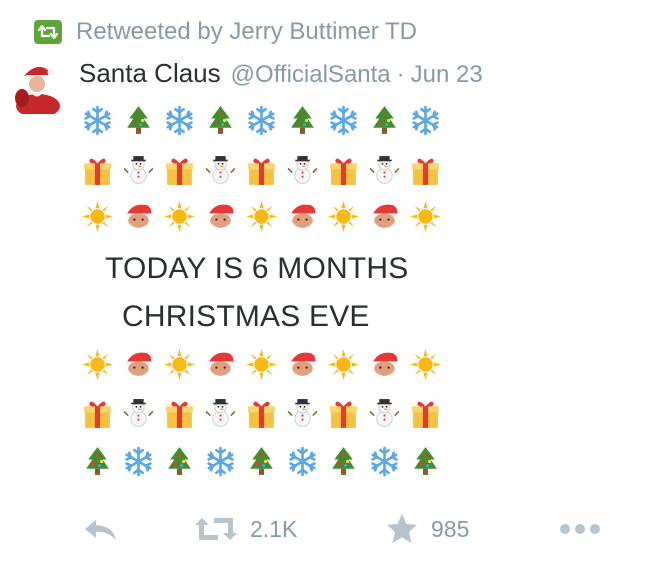 The height and width of the screenshot is (561, 650). Describe the element at coordinates (427, 529) in the screenshot. I see `favorite-button: 985` at that location.